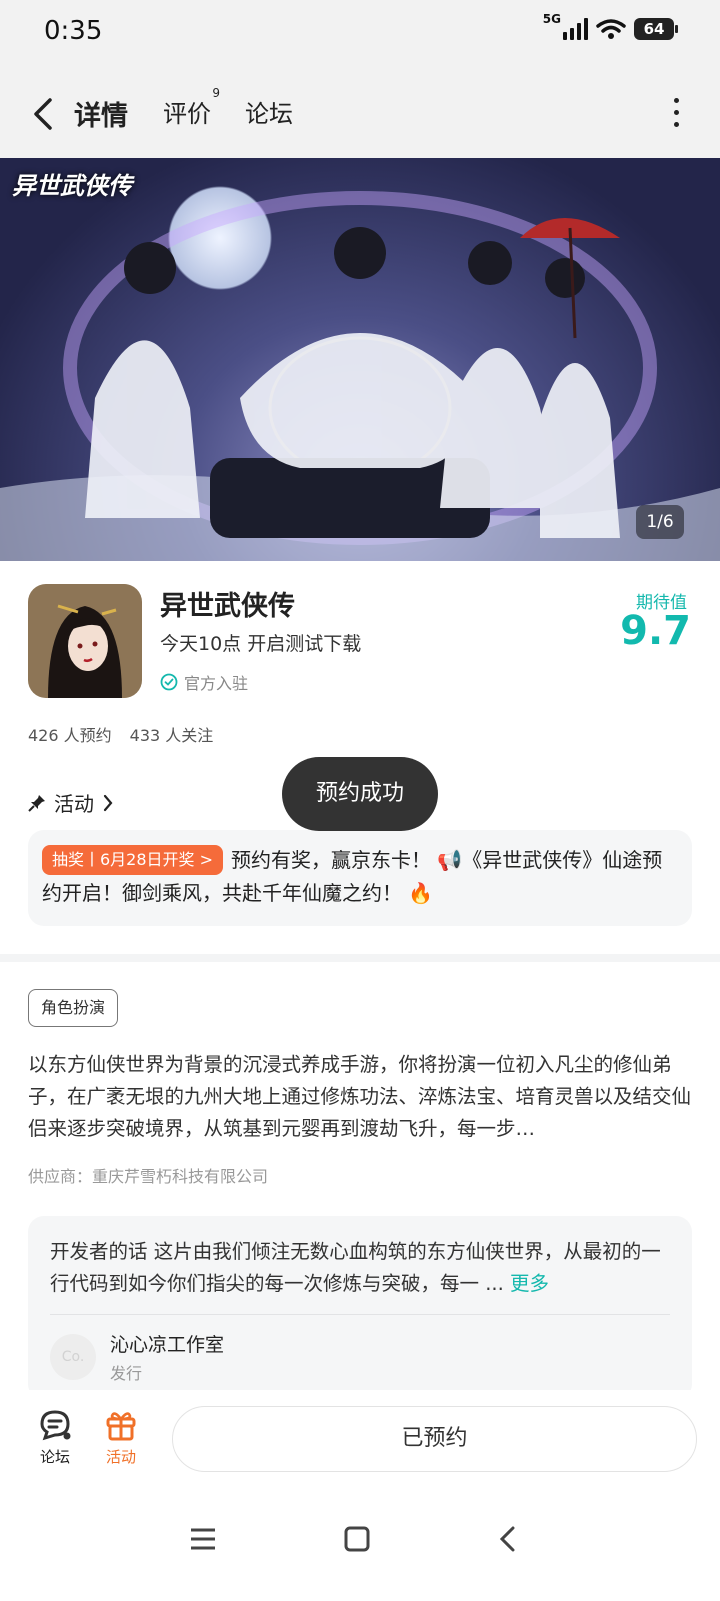 The image size is (720, 1601). What do you see at coordinates (551, 19) in the screenshot?
I see `network-type: 5G` at bounding box center [551, 19].